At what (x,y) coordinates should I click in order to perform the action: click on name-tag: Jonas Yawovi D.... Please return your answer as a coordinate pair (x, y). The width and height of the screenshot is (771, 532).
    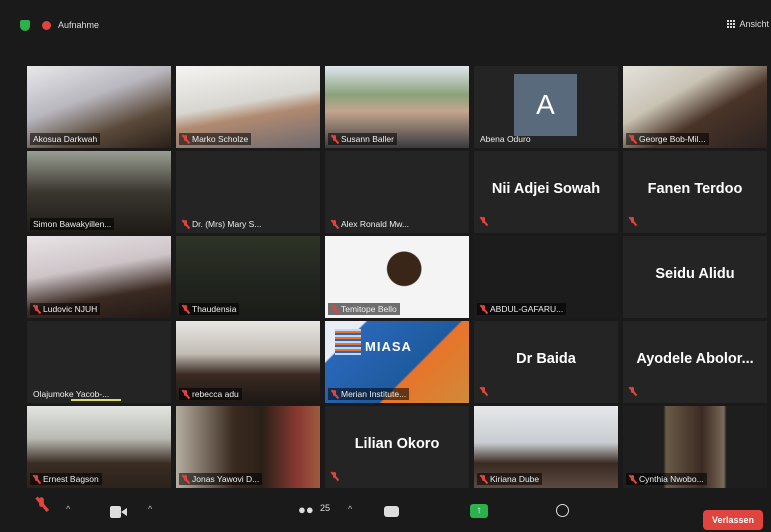
    Looking at the image, I should click on (221, 479).